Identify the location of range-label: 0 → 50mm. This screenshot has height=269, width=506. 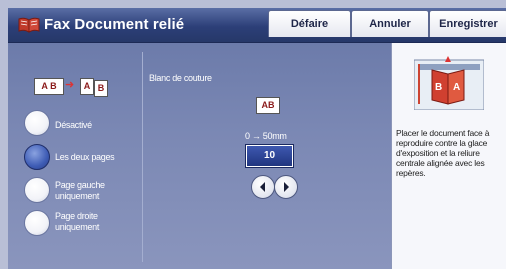
(266, 136).